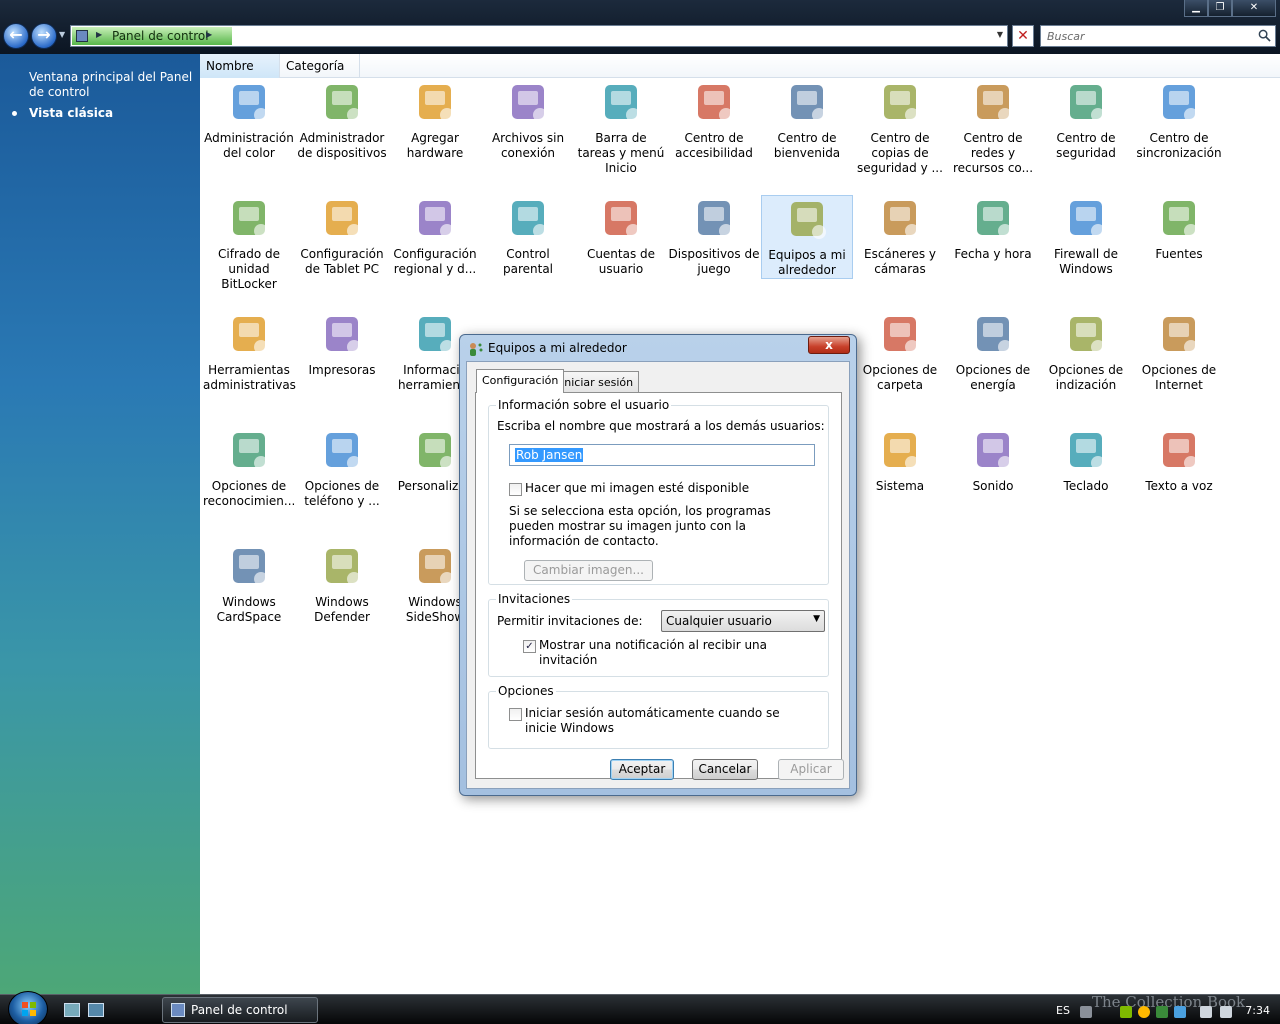 The width and height of the screenshot is (1280, 1024). Describe the element at coordinates (725, 769) in the screenshot. I see `cancel-button: Cancelar` at that location.